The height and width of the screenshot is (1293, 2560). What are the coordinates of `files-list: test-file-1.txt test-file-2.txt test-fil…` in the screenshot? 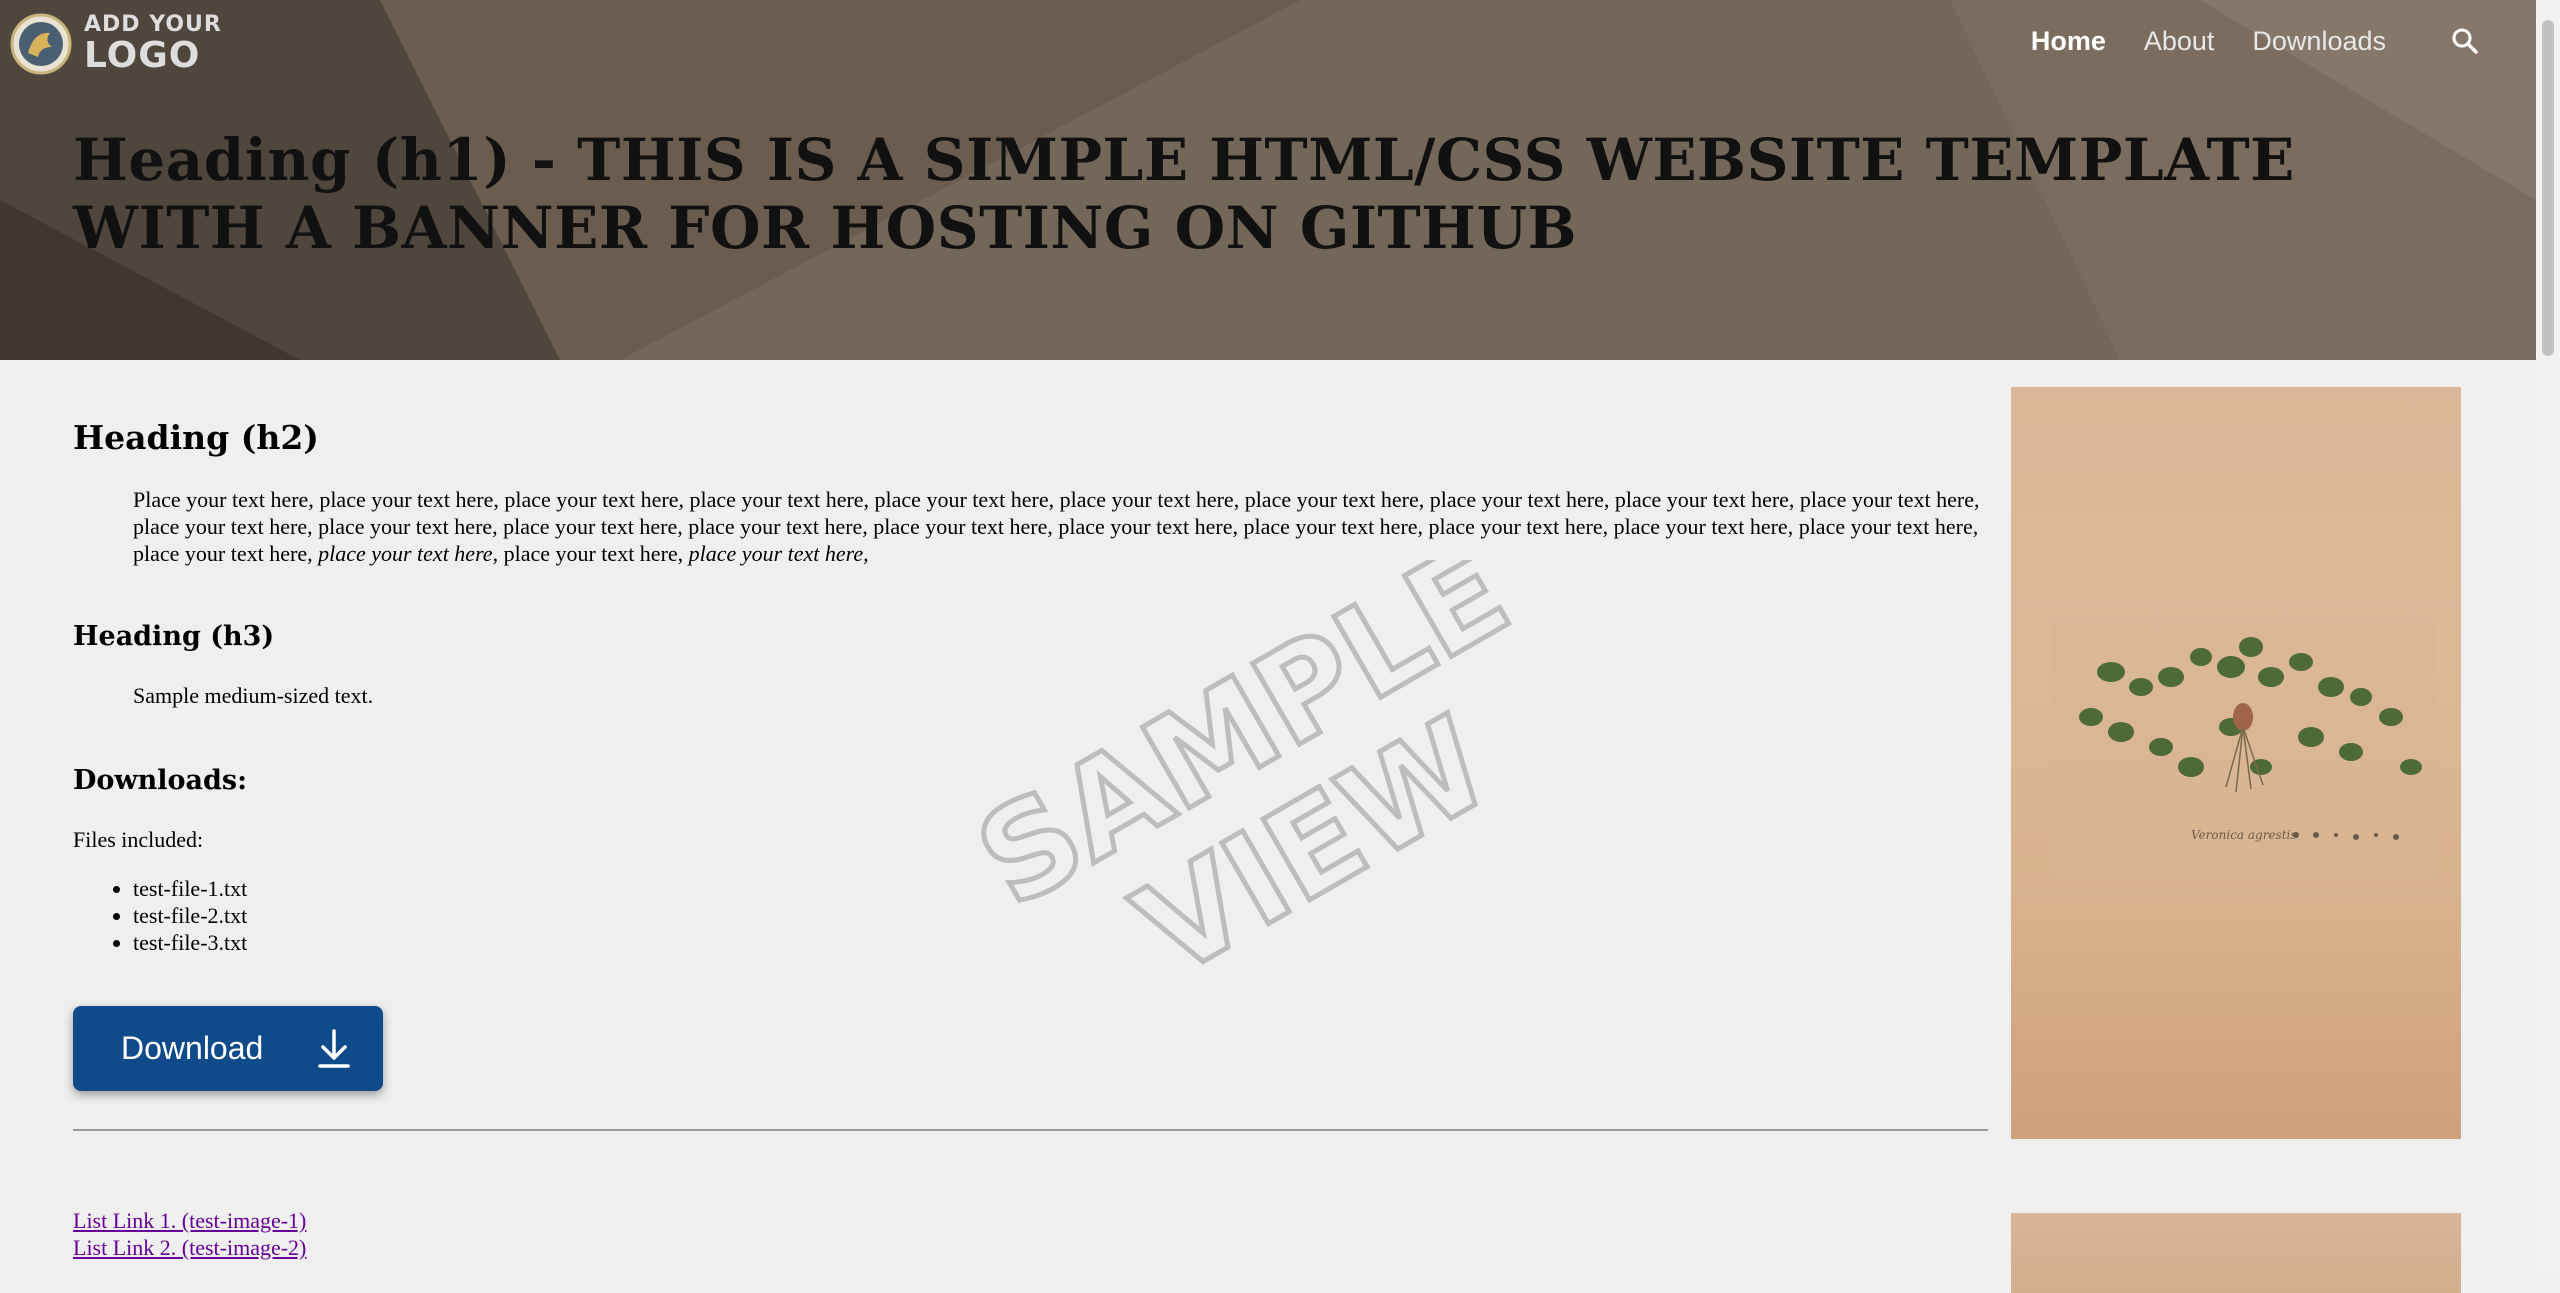 It's located at (1031, 915).